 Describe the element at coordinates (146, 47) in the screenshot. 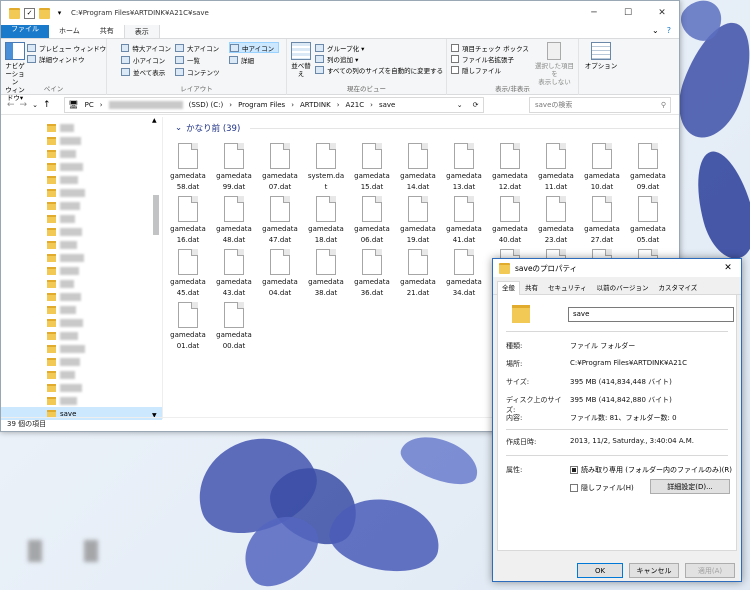

I see `xl-icons-button: 特大アイコン` at that location.